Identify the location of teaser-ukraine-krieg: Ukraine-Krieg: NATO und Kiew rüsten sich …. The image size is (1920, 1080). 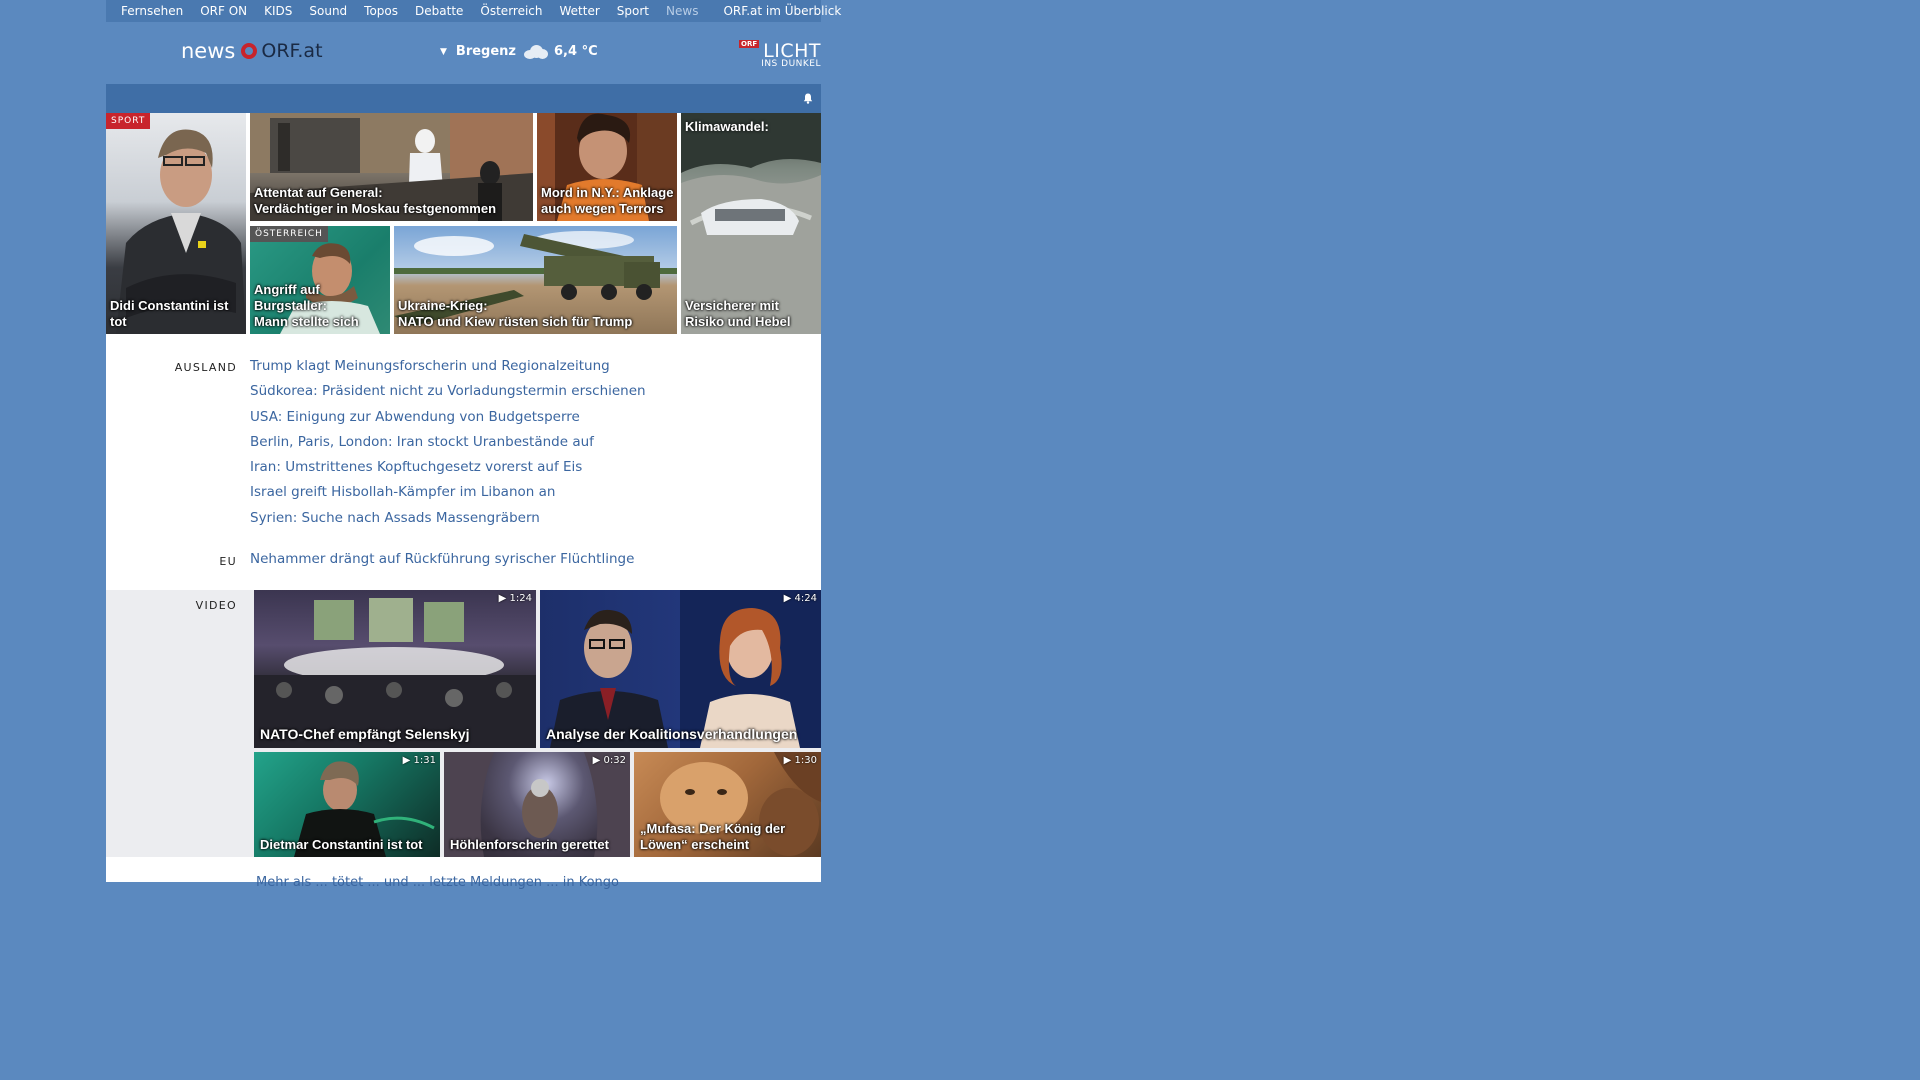
(535, 280).